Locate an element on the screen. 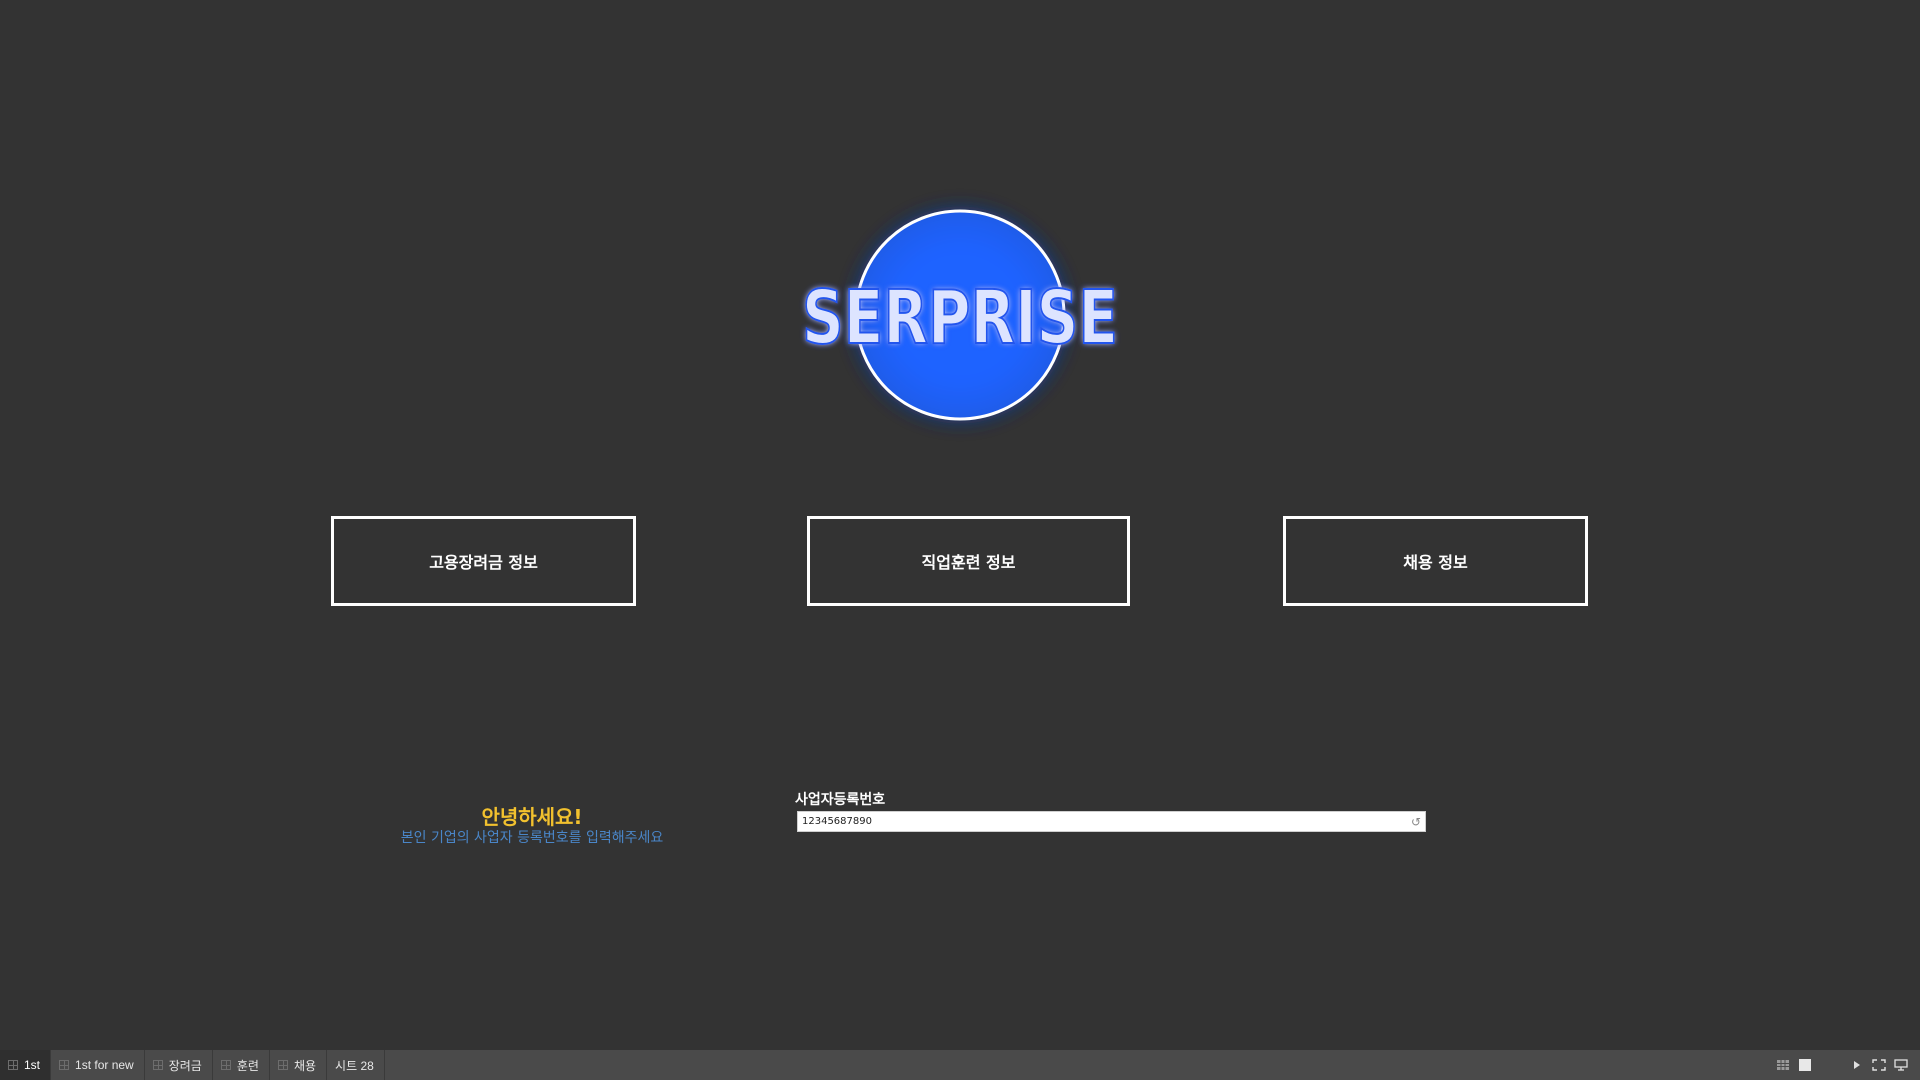 This screenshot has height=1080, width=1920. serprise-logo: SERPRISE is located at coordinates (960, 315).